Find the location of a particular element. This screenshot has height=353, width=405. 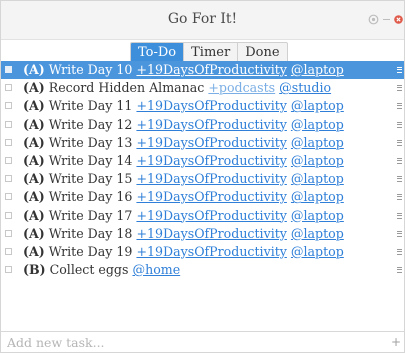

task-description: Collect eggs is located at coordinates (89, 270).